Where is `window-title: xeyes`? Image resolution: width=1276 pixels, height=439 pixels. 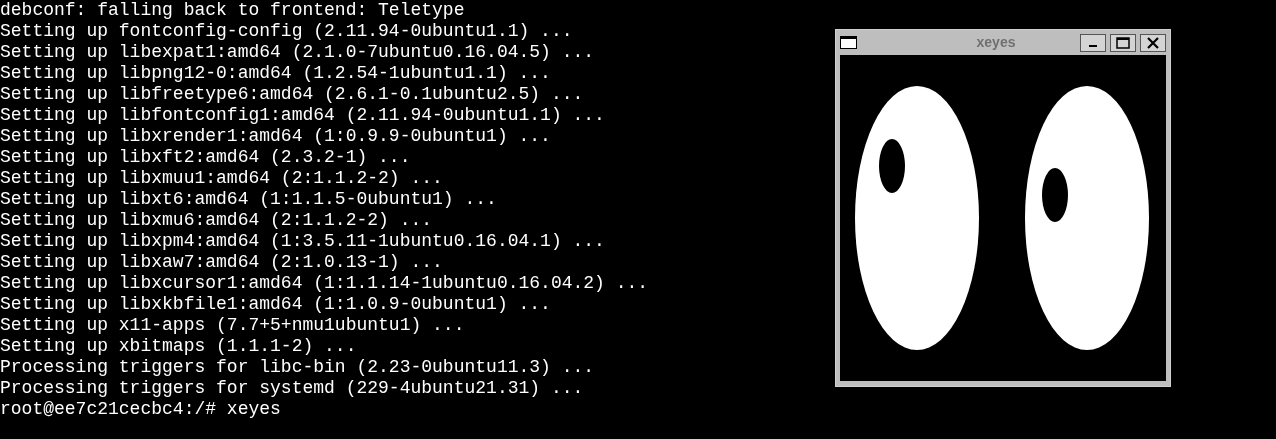
window-title: xeyes is located at coordinates (996, 42).